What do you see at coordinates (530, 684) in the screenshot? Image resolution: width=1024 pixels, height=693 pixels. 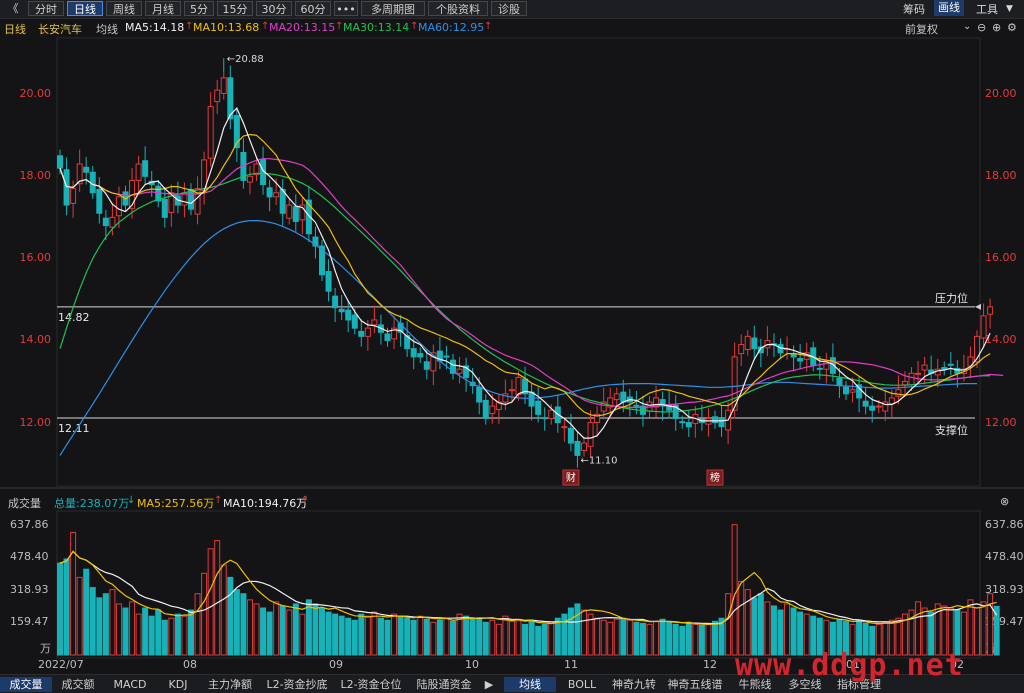 I see `indicator-tab-8: 均线` at bounding box center [530, 684].